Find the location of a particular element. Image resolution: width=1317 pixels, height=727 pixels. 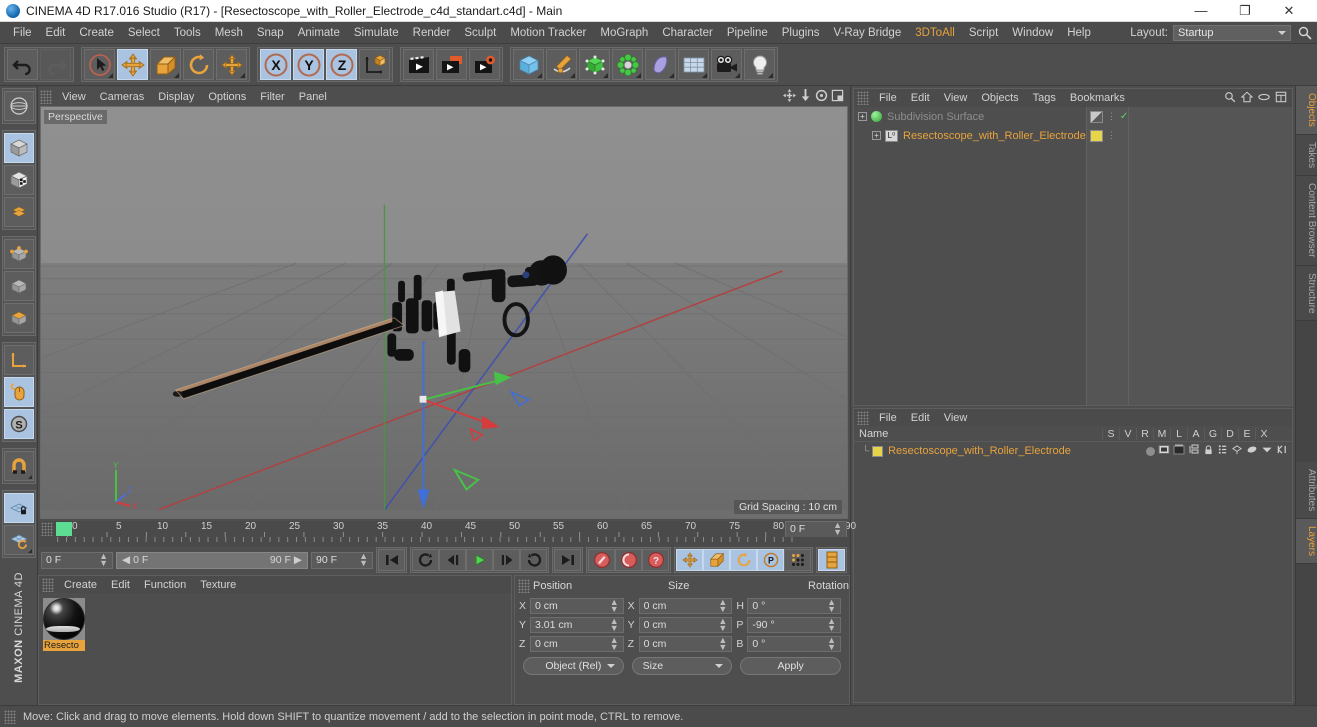

material-tag-icon is located at coordinates (1096, 135).